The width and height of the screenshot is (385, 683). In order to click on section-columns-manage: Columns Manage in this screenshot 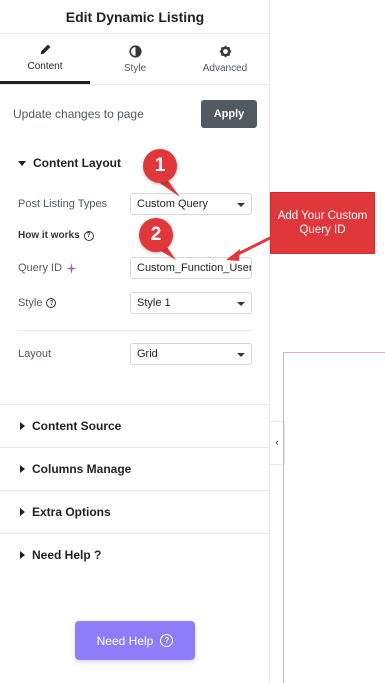, I will do `click(74, 469)`.